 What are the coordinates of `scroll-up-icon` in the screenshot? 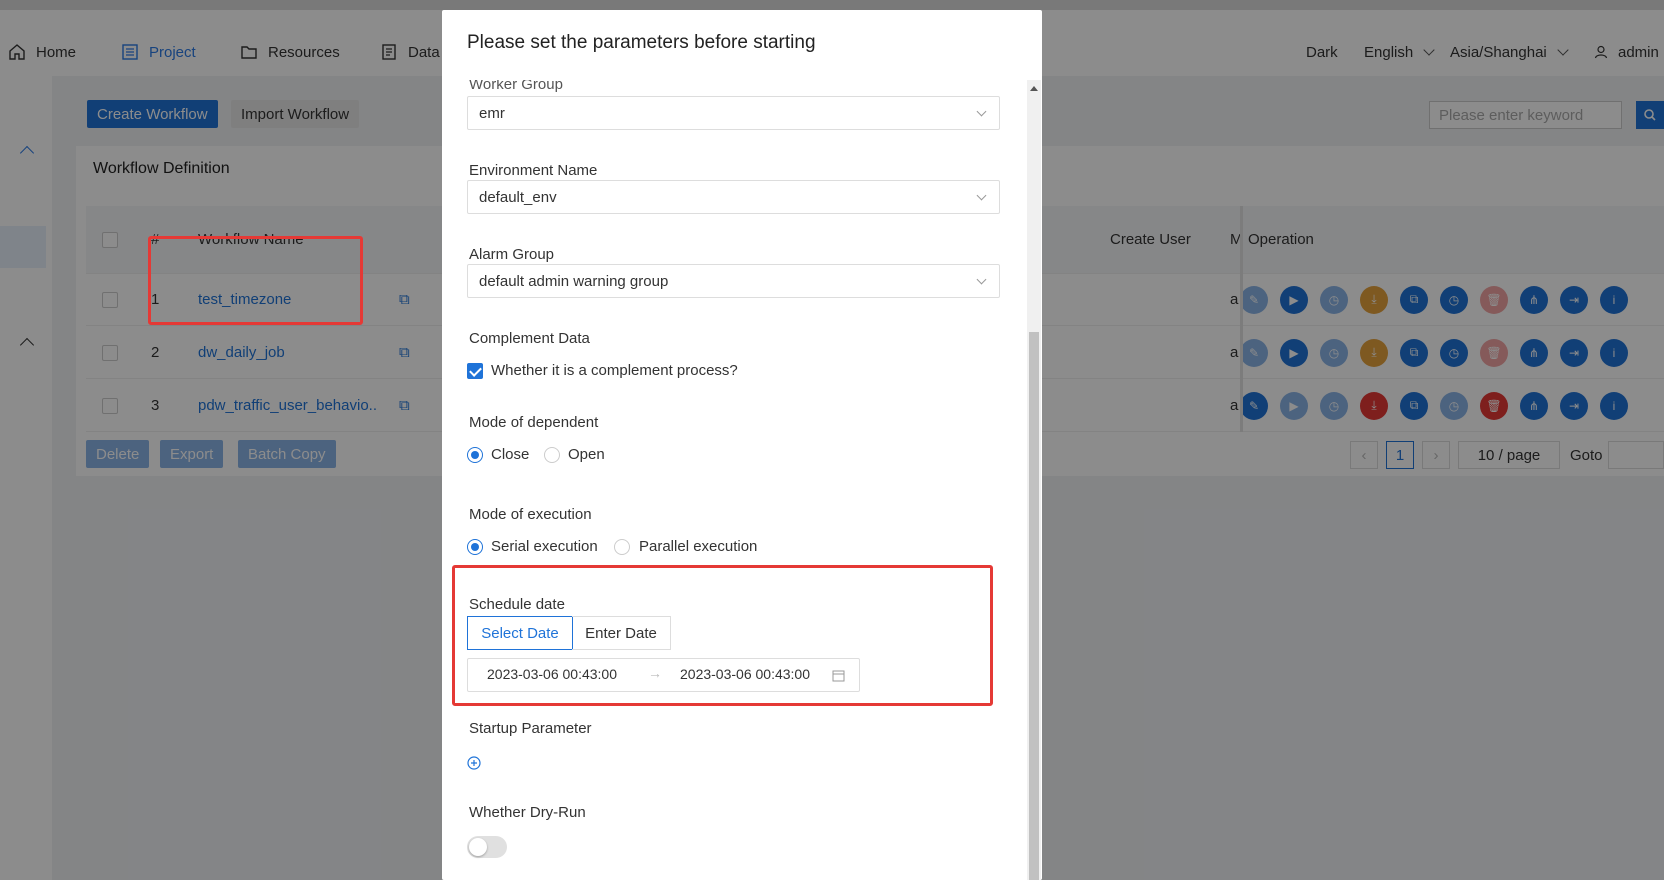 It's located at (1034, 88).